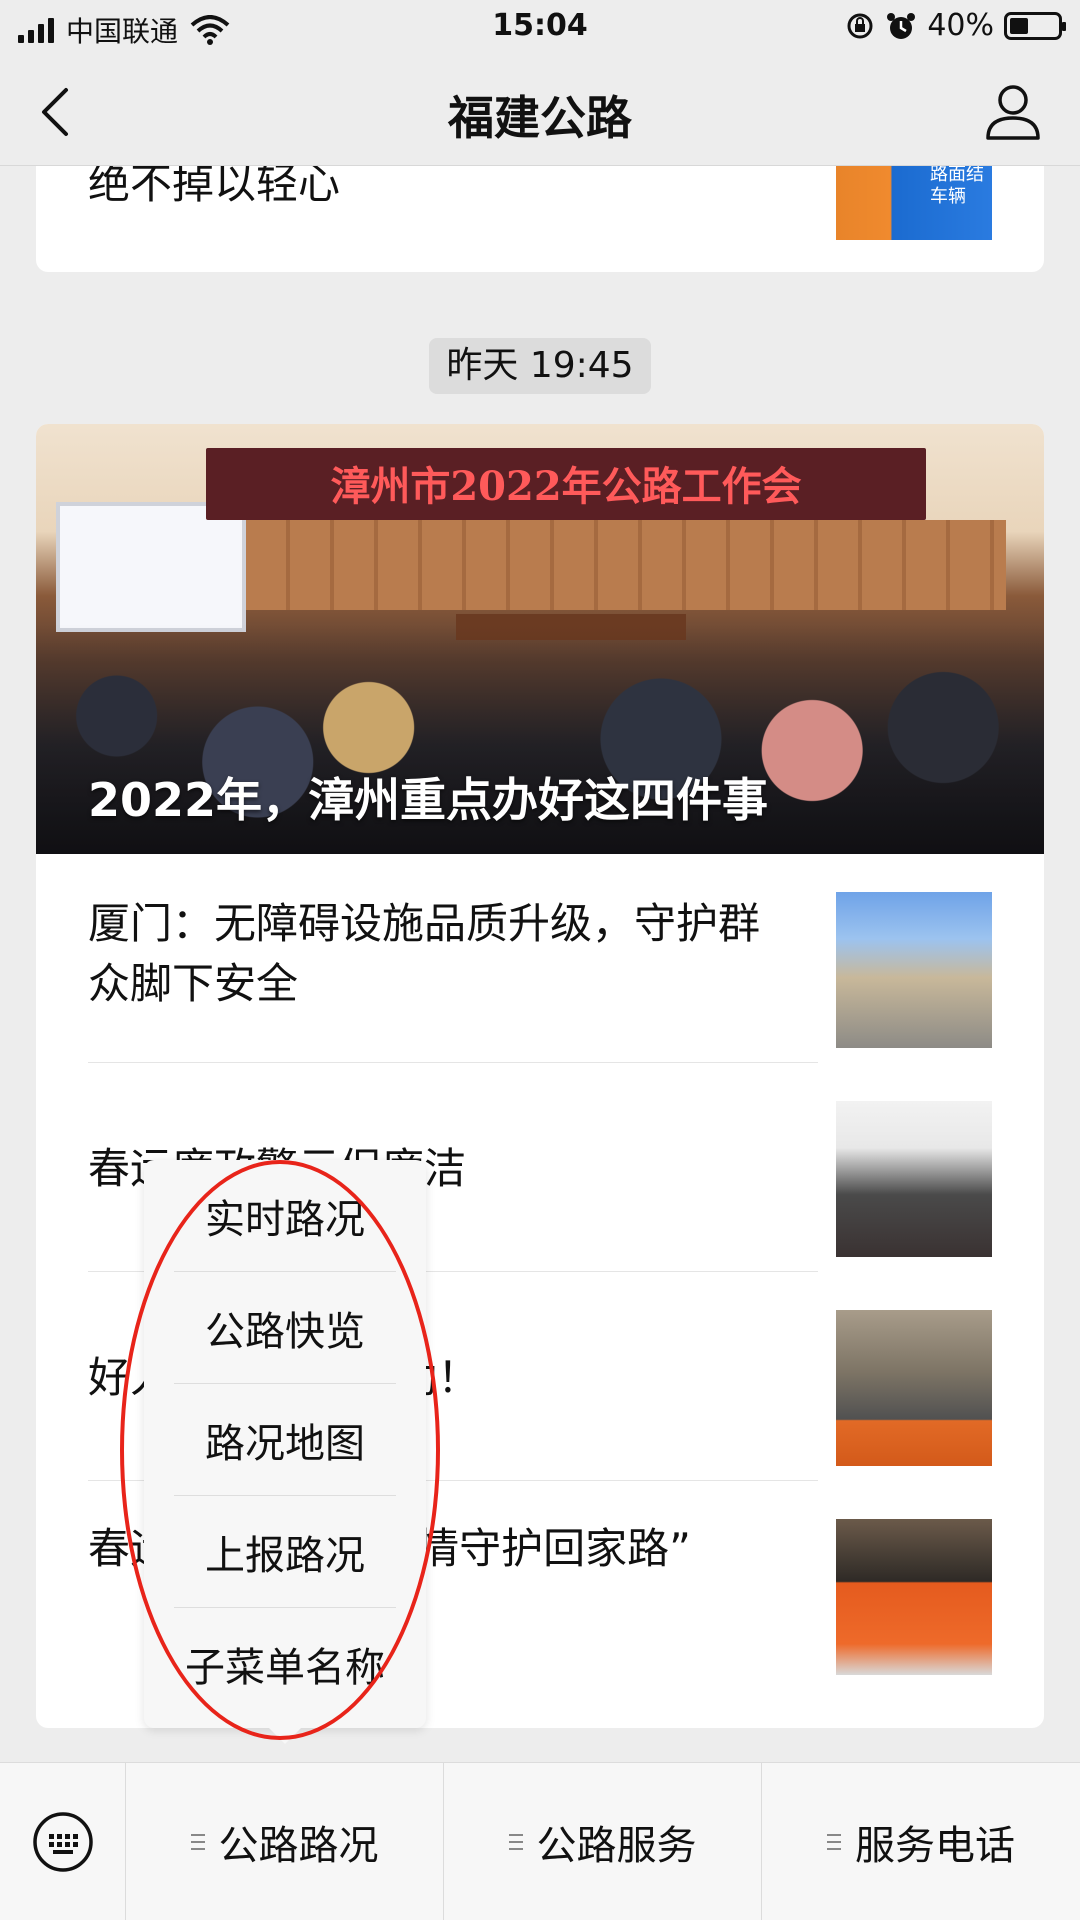  I want to click on article-thumbnail: 路面结 车辆, so click(914, 198).